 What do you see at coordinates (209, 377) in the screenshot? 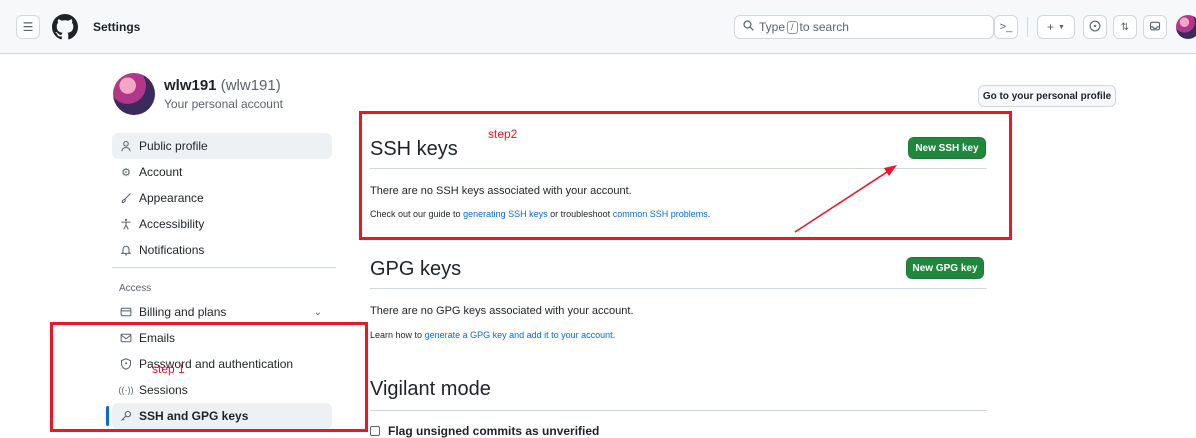
I see `step1-highlight-box` at bounding box center [209, 377].